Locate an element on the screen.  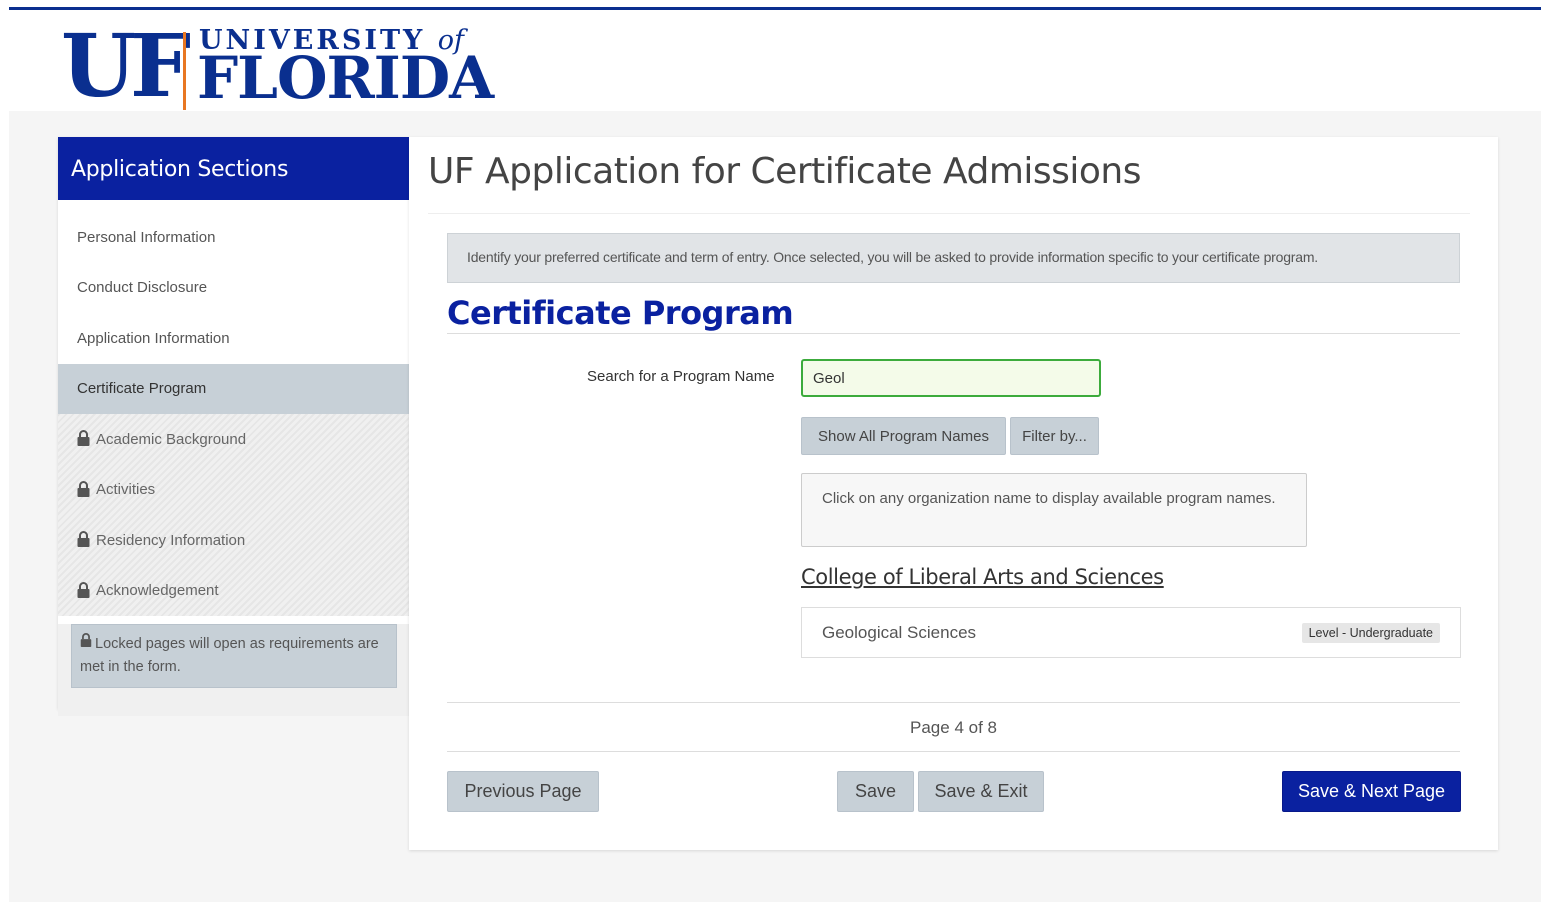
section-title: Certificate Program is located at coordinates (620, 313).